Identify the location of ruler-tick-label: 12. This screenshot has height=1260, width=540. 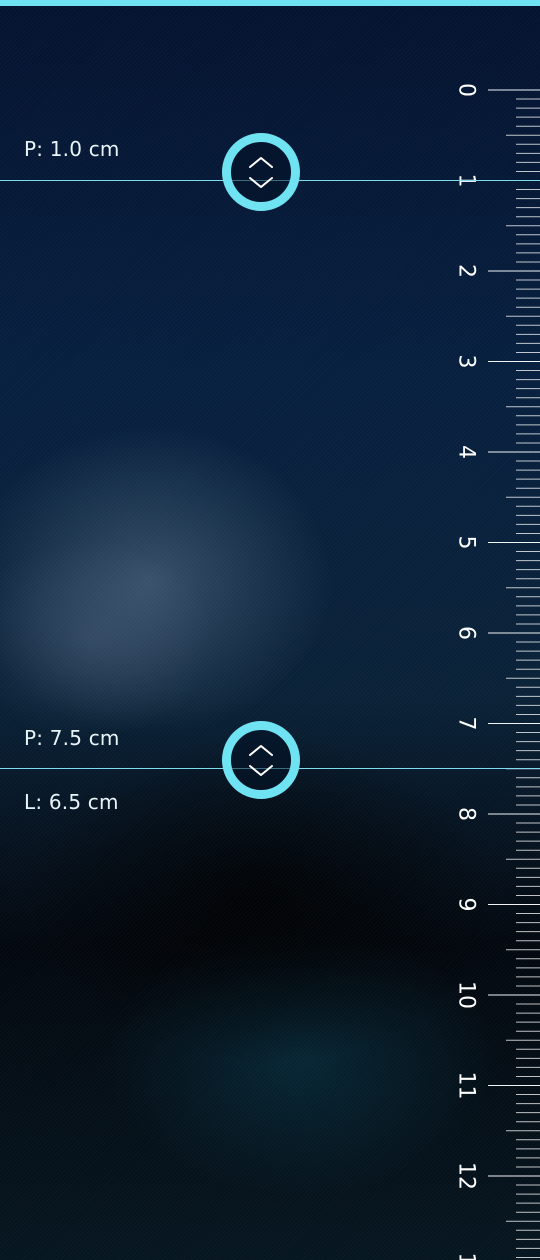
(466, 1176).